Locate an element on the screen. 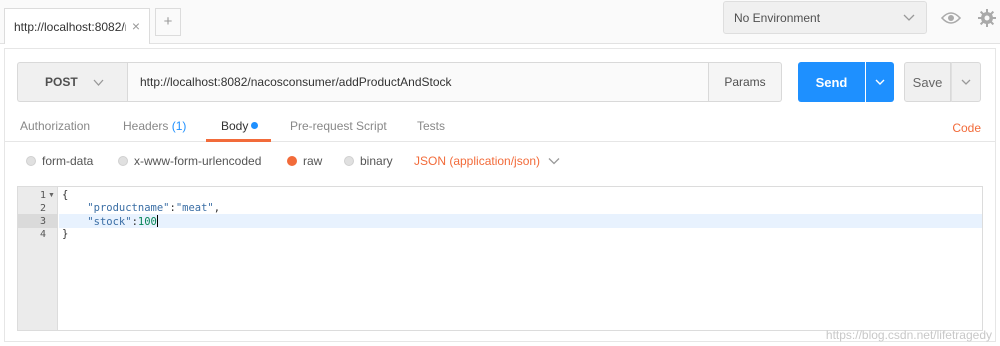 The image size is (1000, 346). send-options-button is located at coordinates (880, 82).